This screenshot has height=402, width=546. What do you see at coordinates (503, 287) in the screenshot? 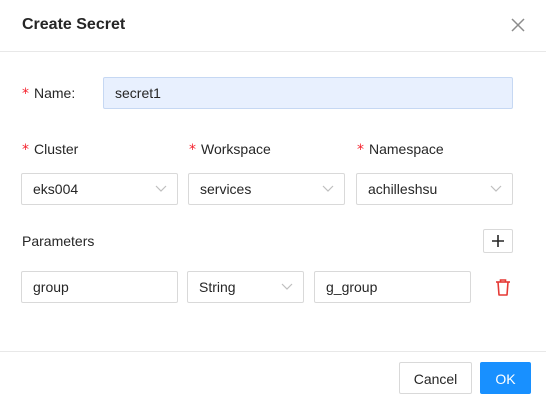
I see `trash-icon` at bounding box center [503, 287].